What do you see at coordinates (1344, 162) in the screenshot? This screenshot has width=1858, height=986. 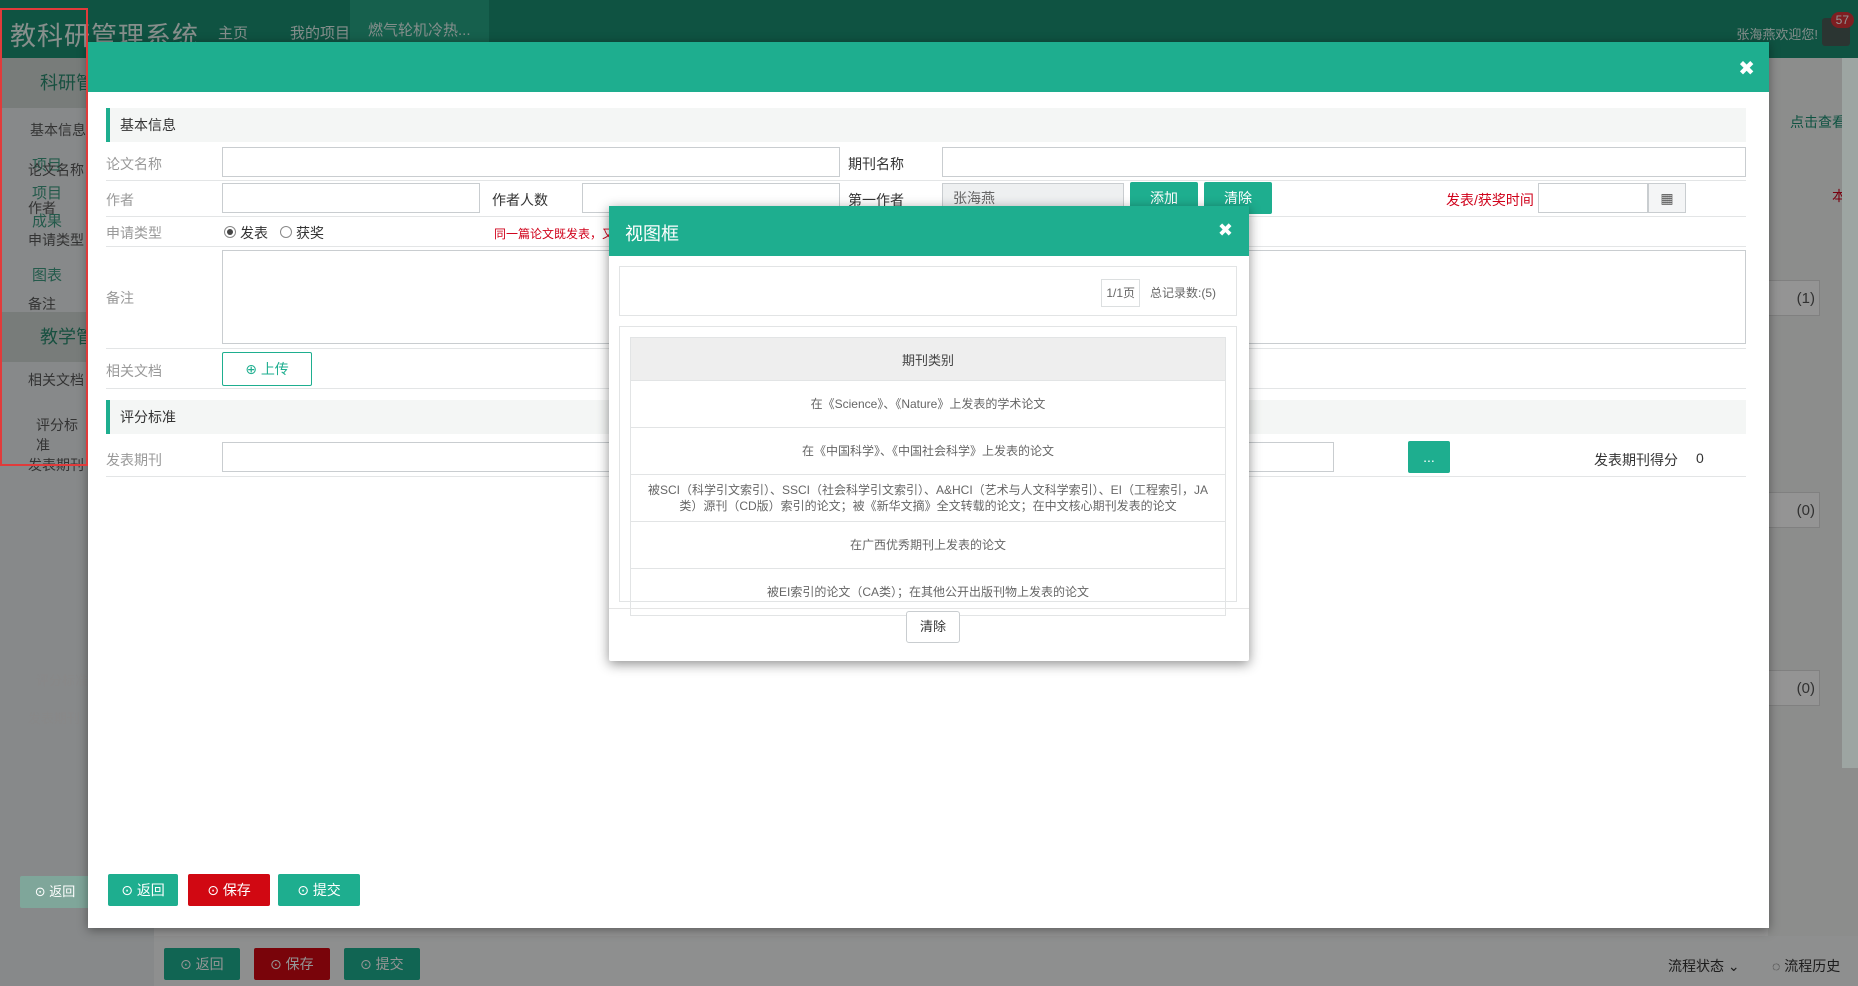 I see `journal-name-input` at bounding box center [1344, 162].